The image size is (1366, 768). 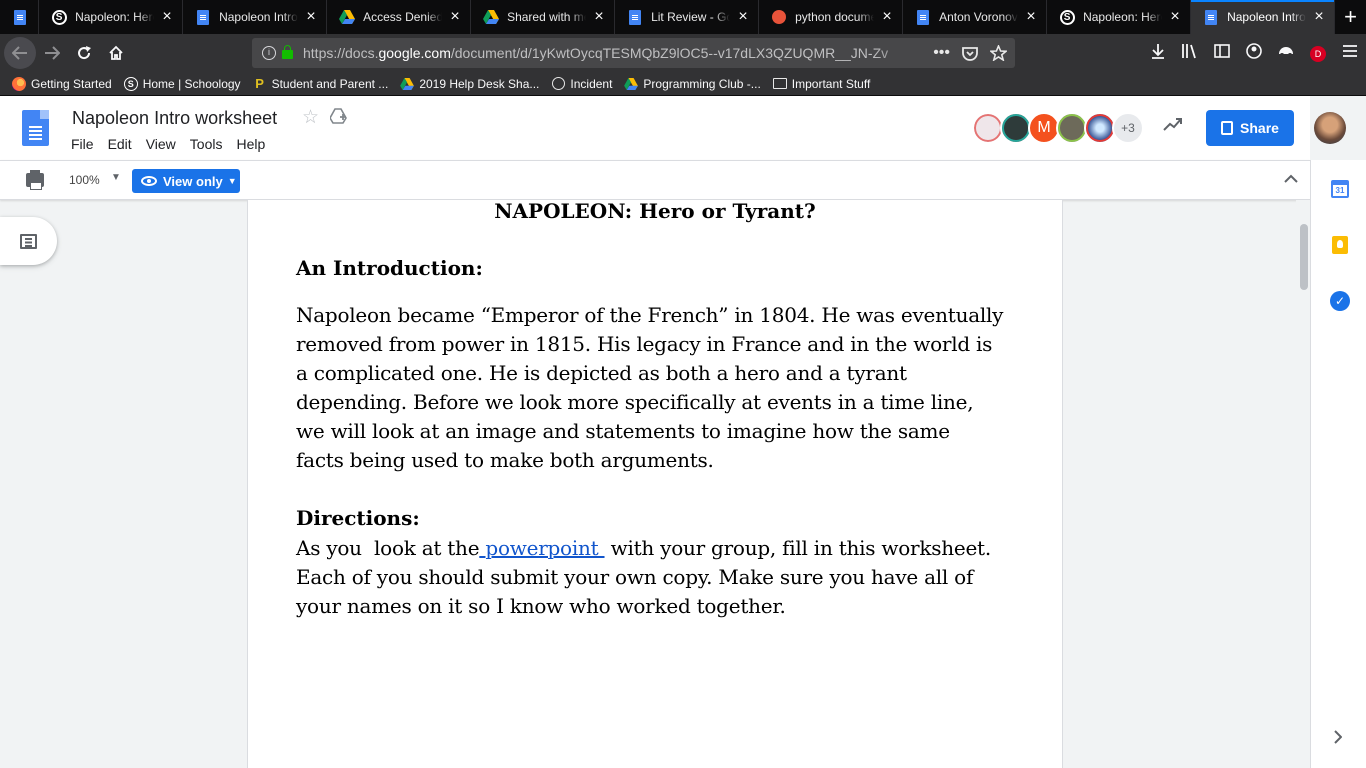 I want to click on new-tab-button: +, so click(x=1350, y=17).